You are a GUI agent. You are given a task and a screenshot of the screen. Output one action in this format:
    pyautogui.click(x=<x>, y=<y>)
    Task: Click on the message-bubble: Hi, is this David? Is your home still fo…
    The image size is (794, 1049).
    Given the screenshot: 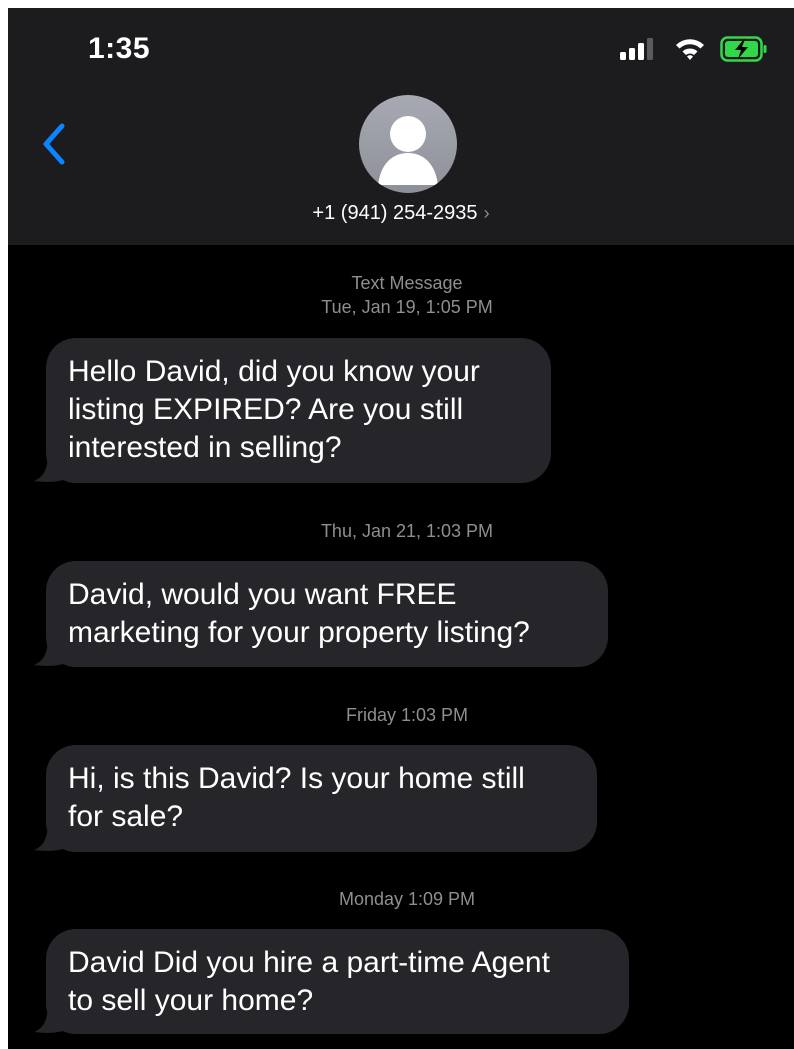 What is the action you would take?
    pyautogui.click(x=315, y=798)
    